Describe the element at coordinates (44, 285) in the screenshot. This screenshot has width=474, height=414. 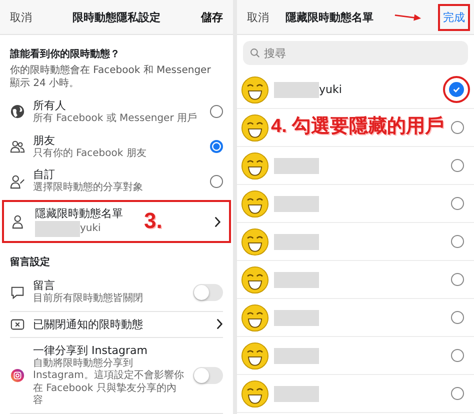
I see `setting-title: 留言` at that location.